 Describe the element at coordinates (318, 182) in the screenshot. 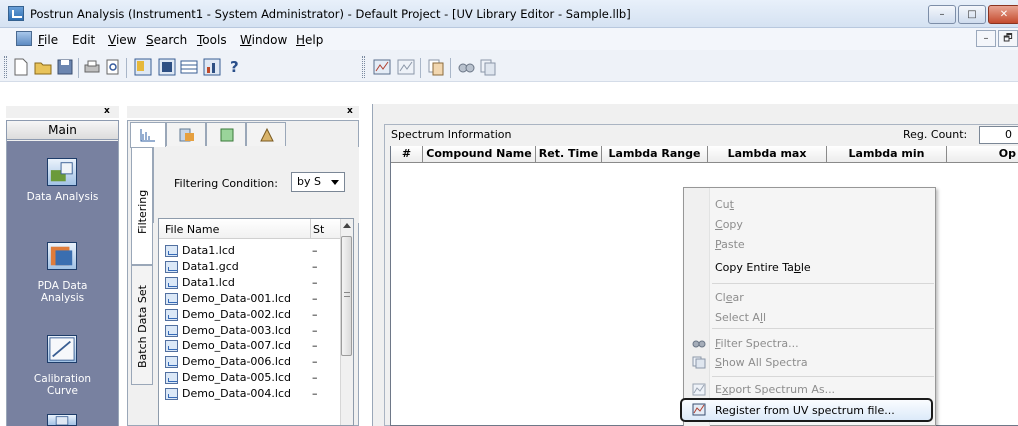

I see `filter-condition-select: by S` at that location.